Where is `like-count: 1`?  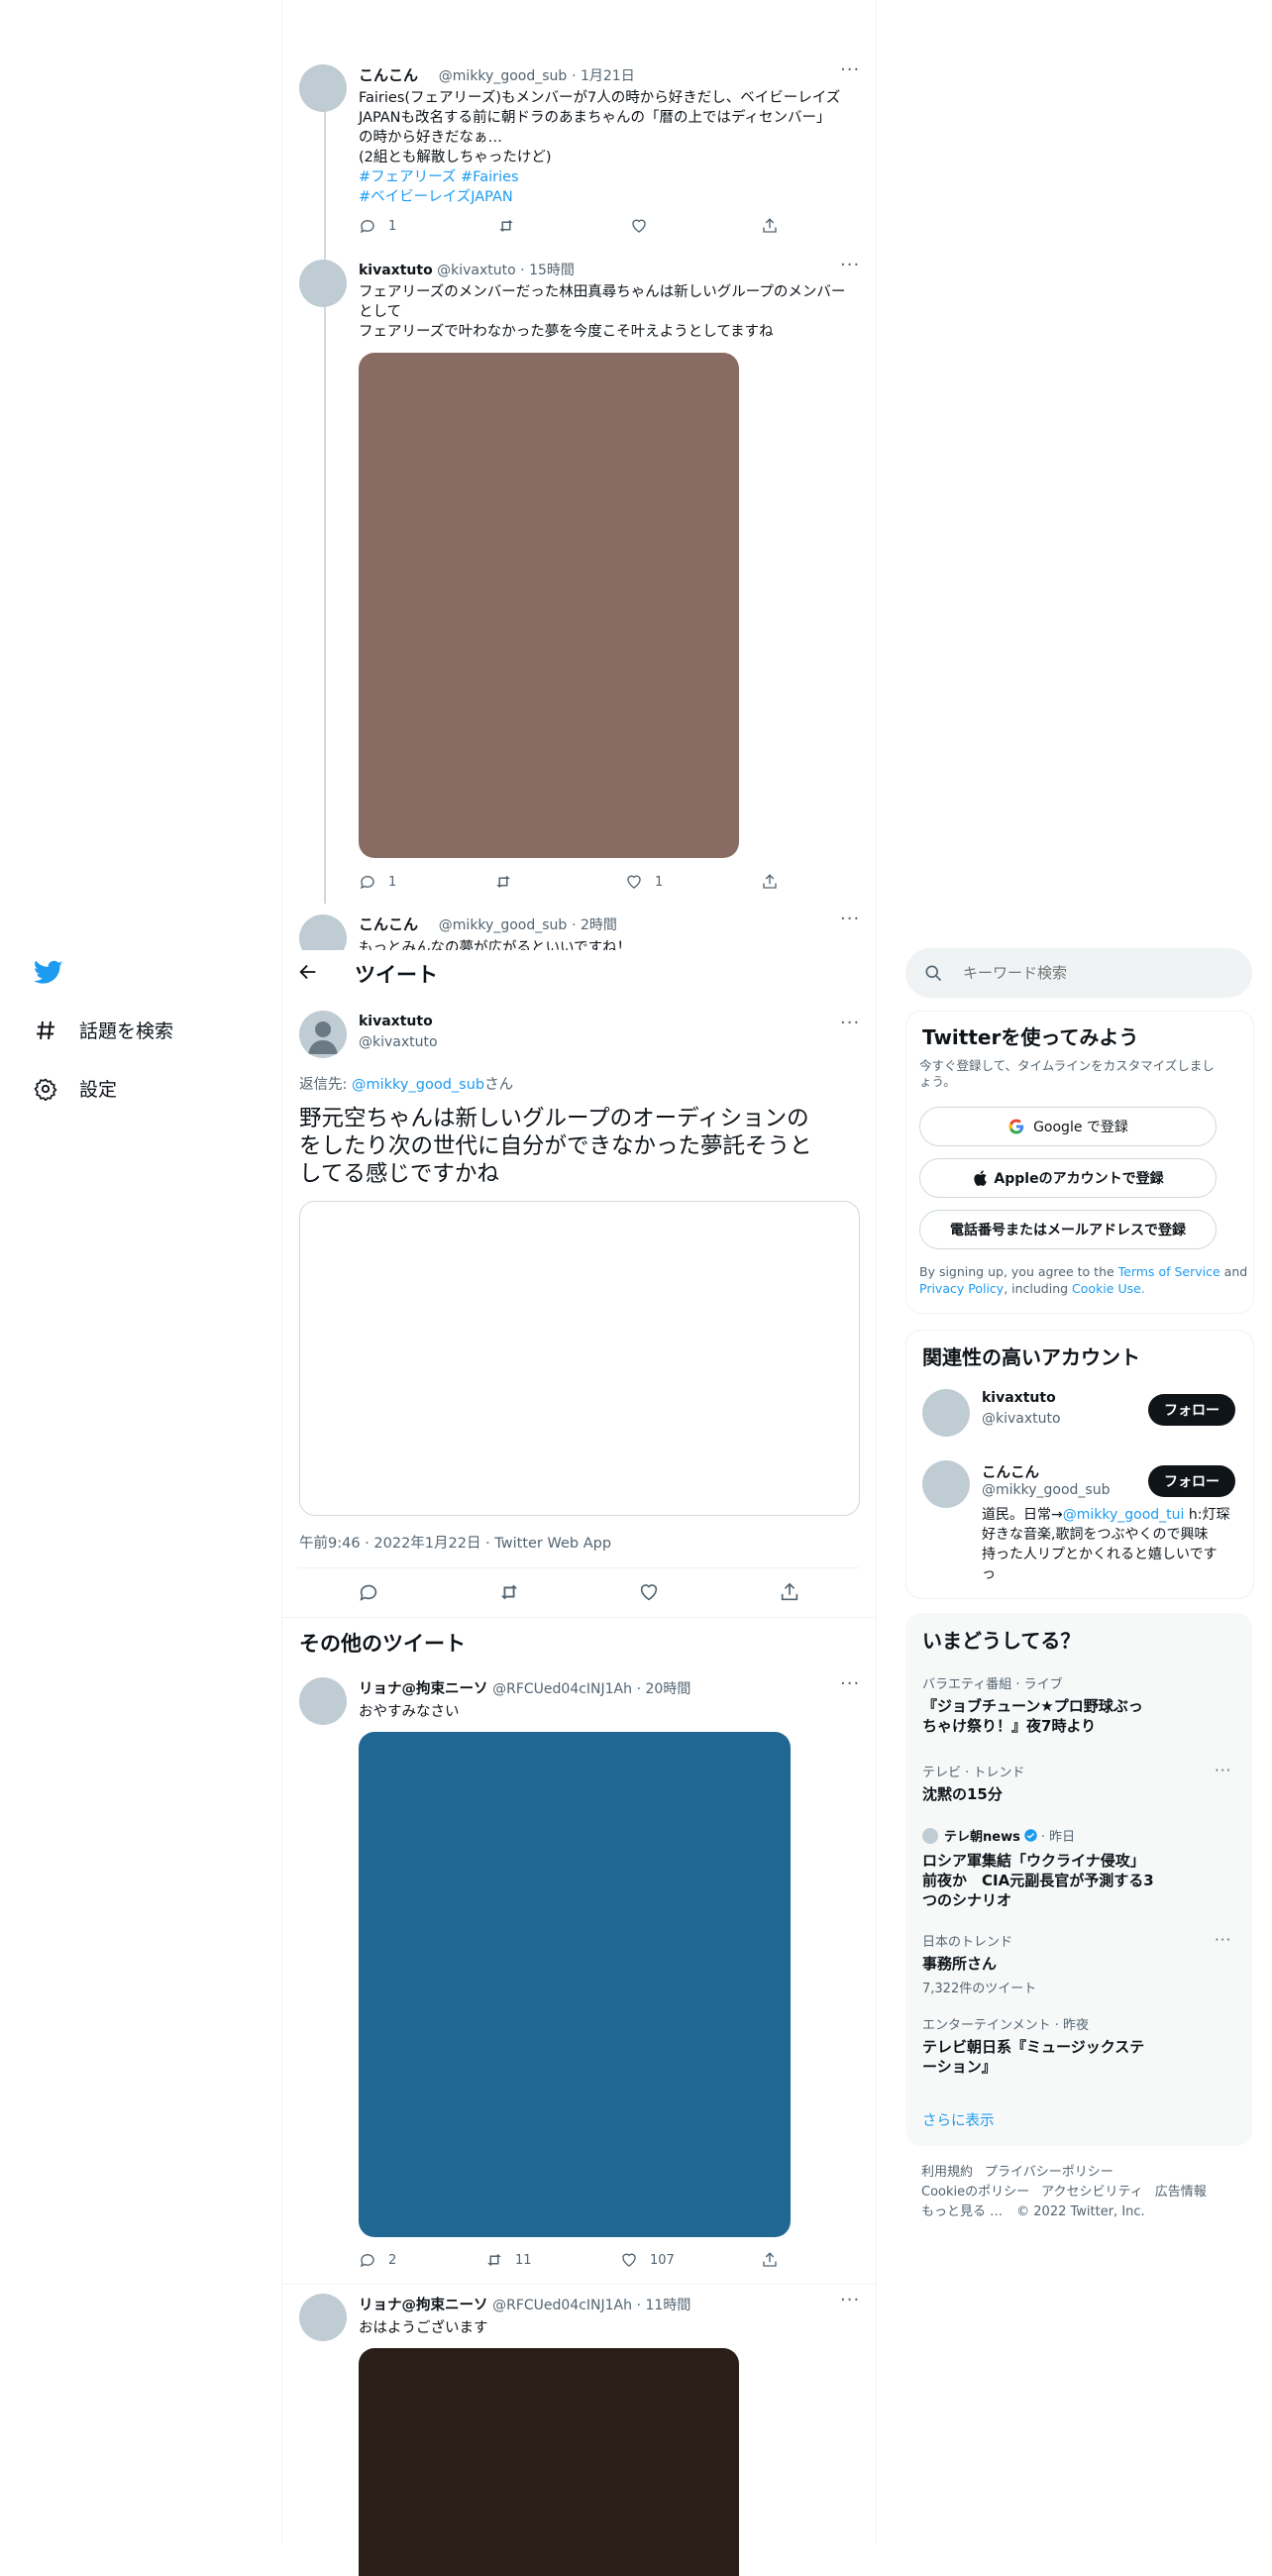
like-count: 1 is located at coordinates (659, 882).